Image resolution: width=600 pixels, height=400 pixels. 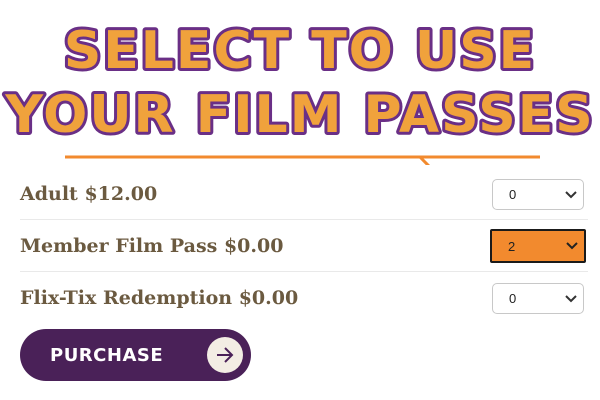 What do you see at coordinates (538, 298) in the screenshot?
I see `quantity-select-flix-tix: 0` at bounding box center [538, 298].